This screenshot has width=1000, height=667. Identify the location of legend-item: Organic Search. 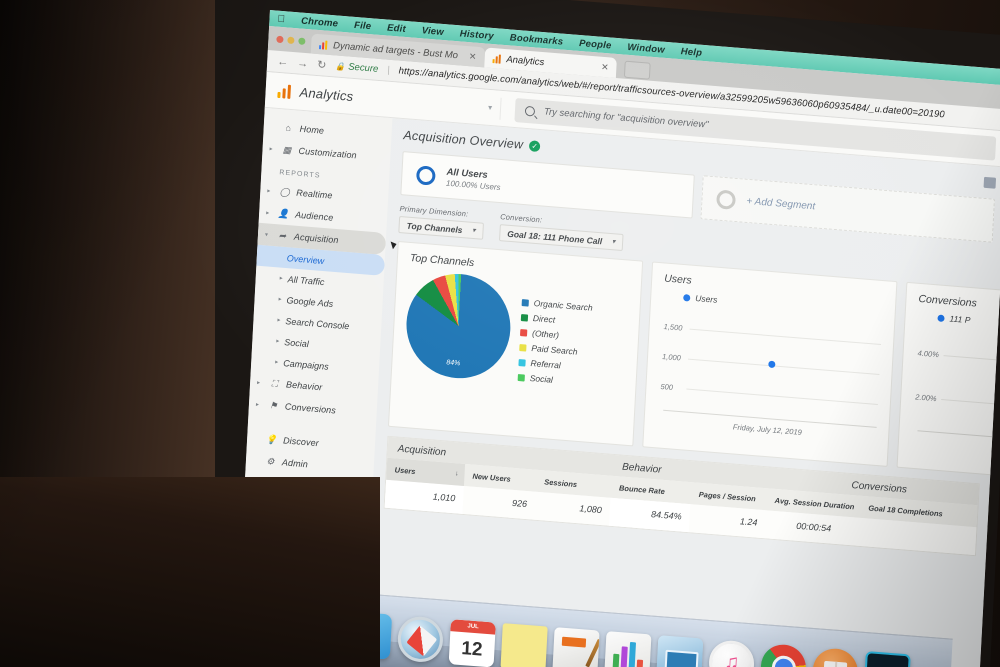
(557, 305).